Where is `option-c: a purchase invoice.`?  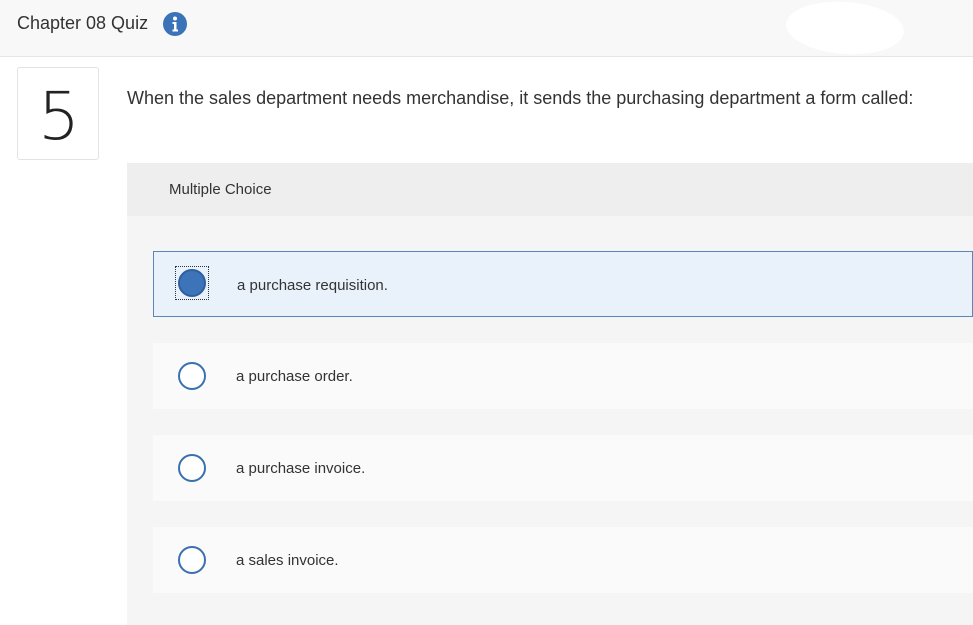 option-c: a purchase invoice. is located at coordinates (563, 468).